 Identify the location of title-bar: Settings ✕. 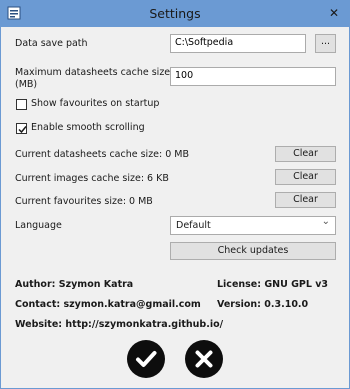
(175, 14).